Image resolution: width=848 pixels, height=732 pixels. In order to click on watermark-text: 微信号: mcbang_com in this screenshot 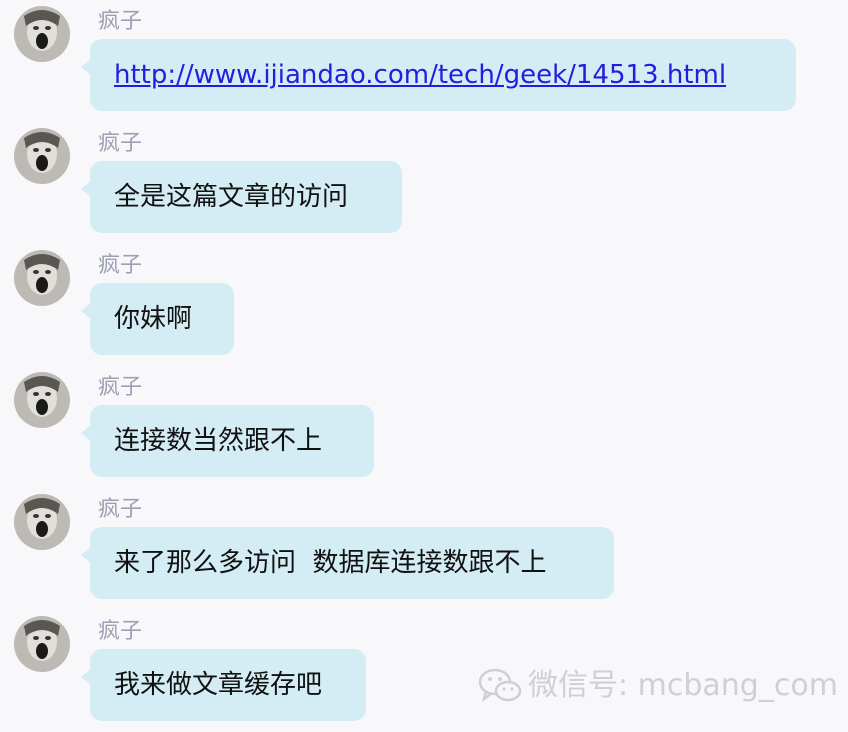, I will do `click(683, 685)`.